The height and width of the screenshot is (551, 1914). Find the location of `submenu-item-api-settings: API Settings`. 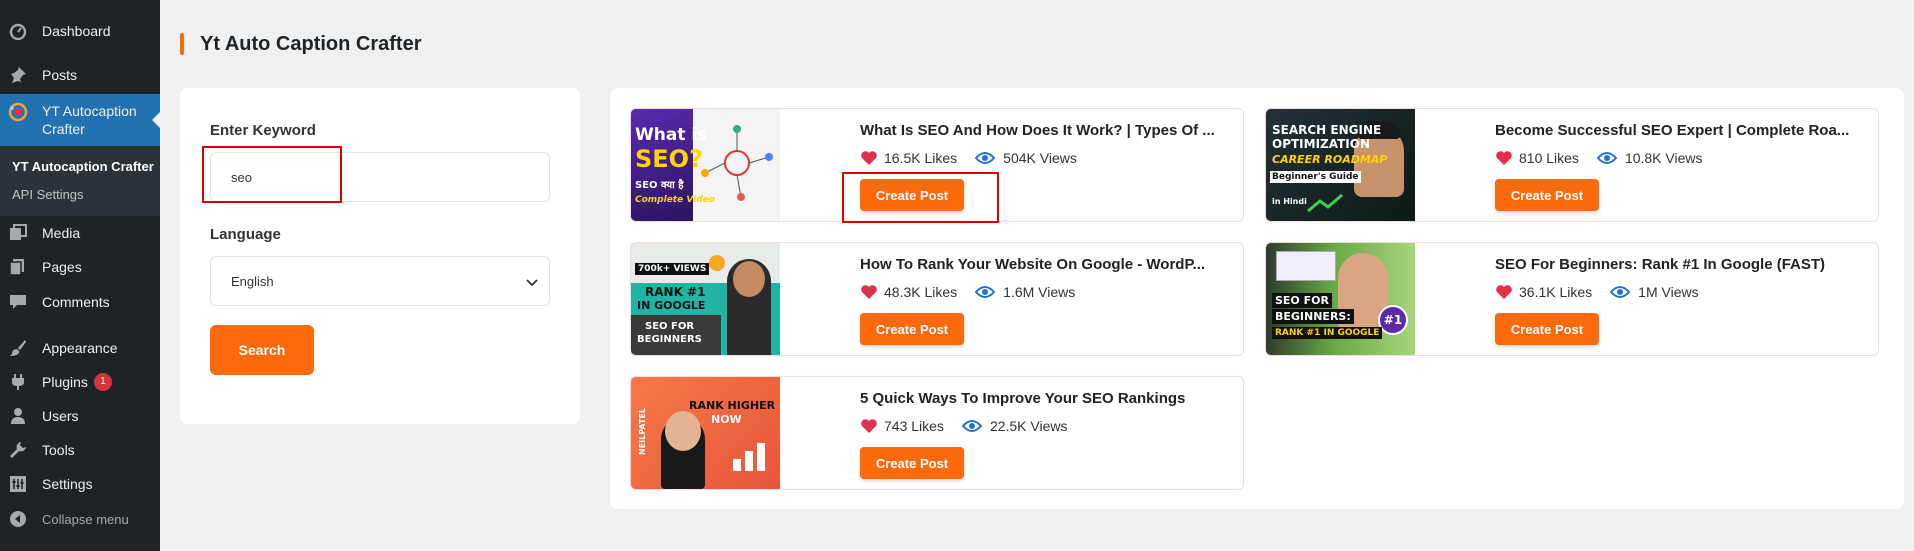

submenu-item-api-settings: API Settings is located at coordinates (48, 194).